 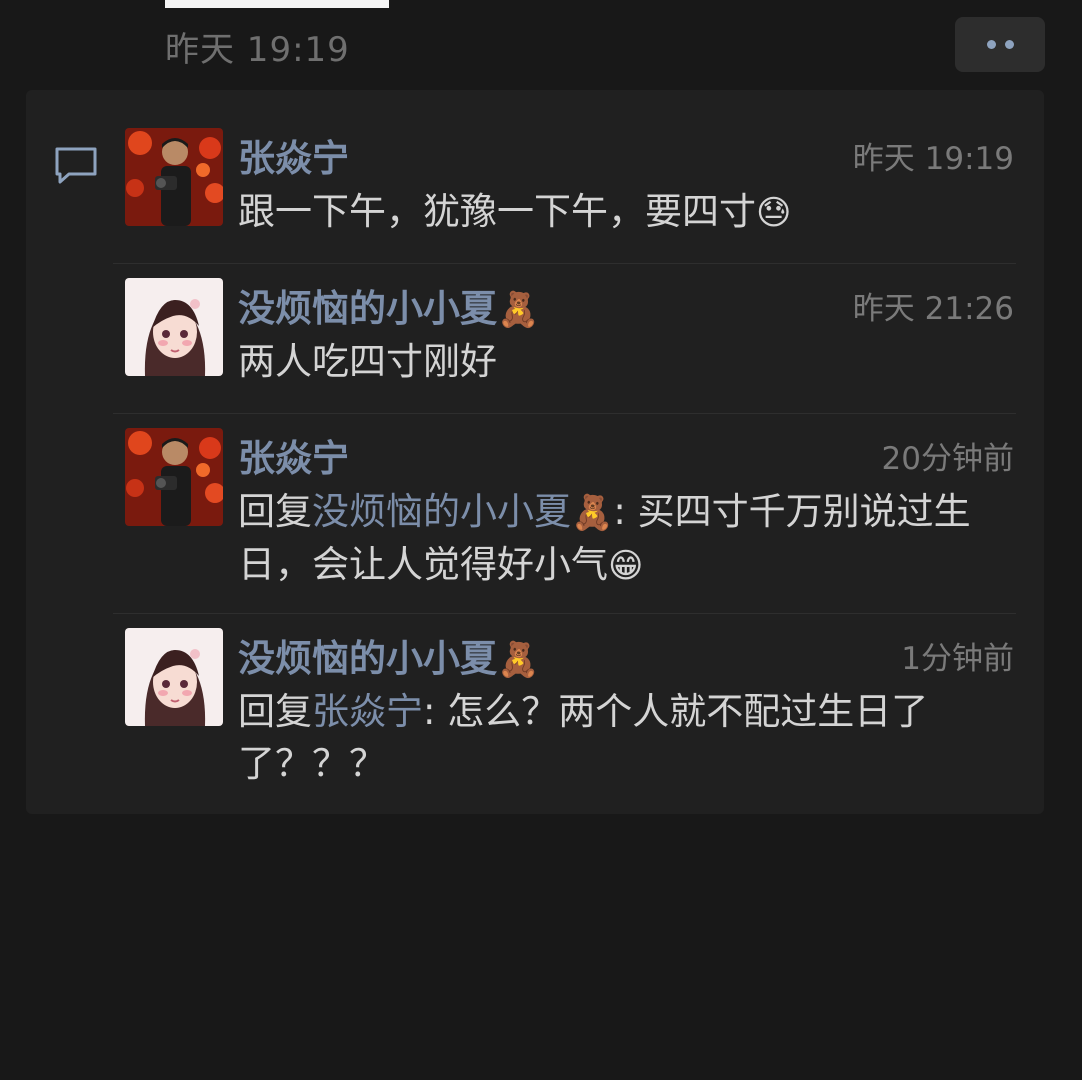 What do you see at coordinates (277, 4) in the screenshot?
I see `post-image-edge` at bounding box center [277, 4].